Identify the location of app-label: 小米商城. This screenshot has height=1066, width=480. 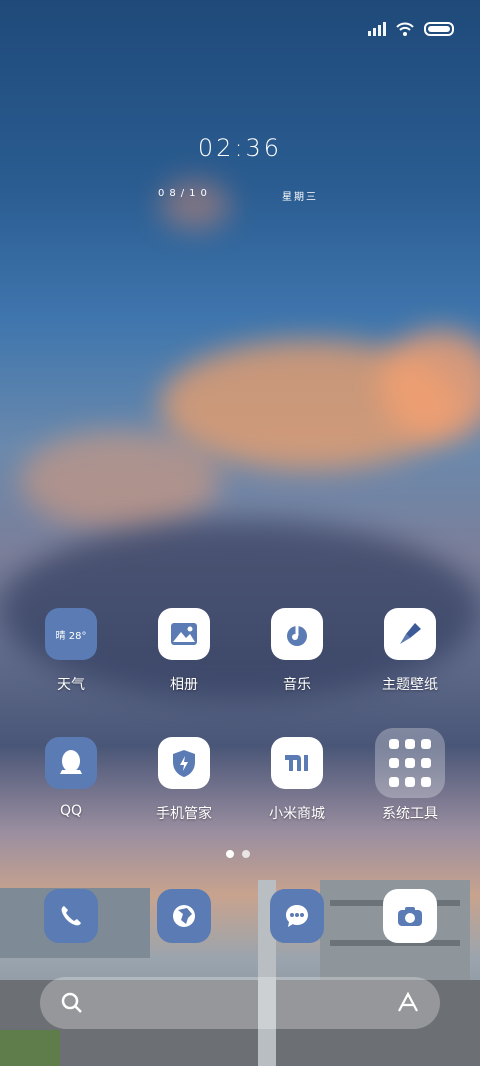
(297, 814).